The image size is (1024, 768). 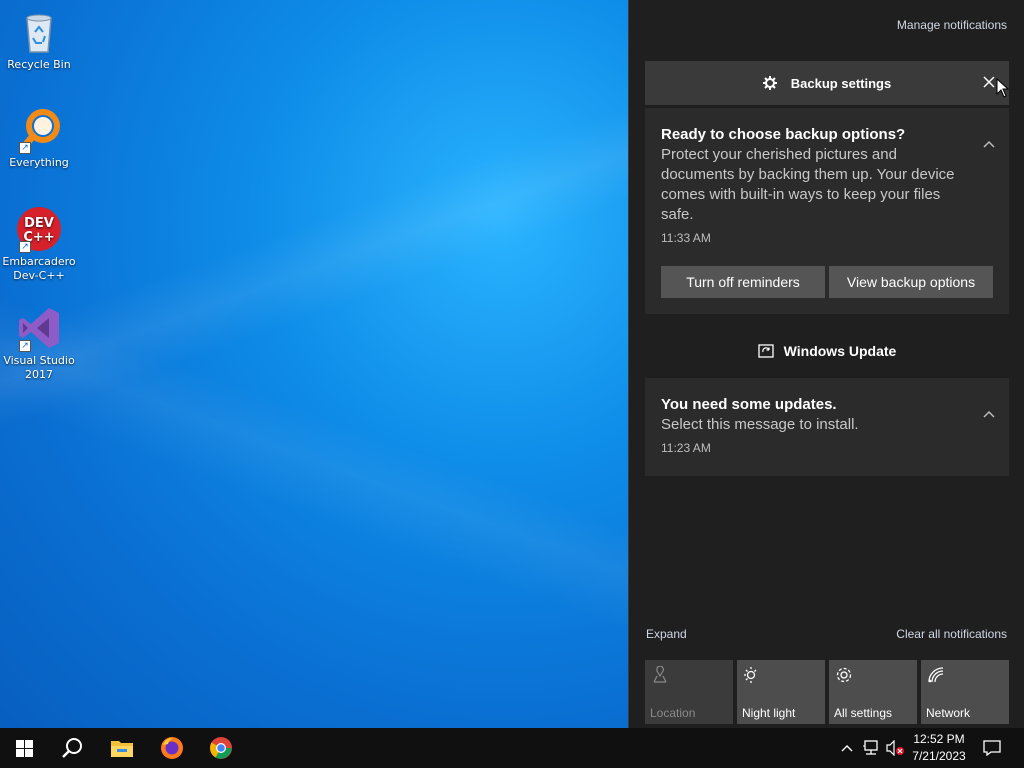 What do you see at coordinates (749, 404) in the screenshot?
I see `notification-title: You need some updates.` at bounding box center [749, 404].